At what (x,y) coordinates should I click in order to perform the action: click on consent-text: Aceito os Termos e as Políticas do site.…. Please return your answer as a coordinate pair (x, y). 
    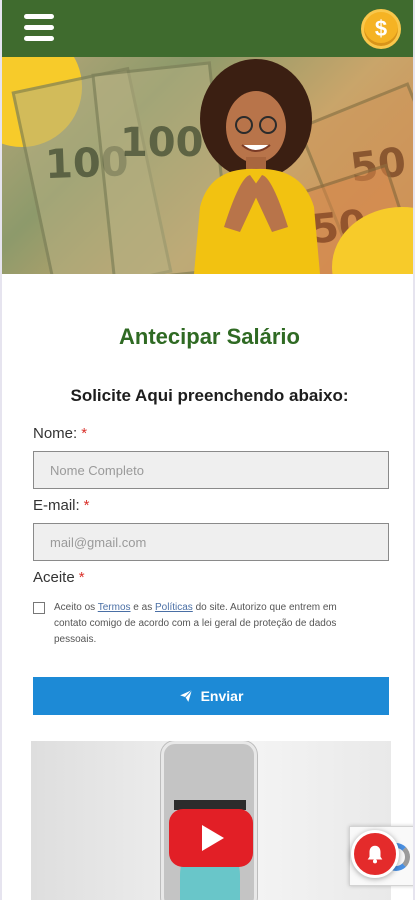
    Looking at the image, I should click on (204, 624).